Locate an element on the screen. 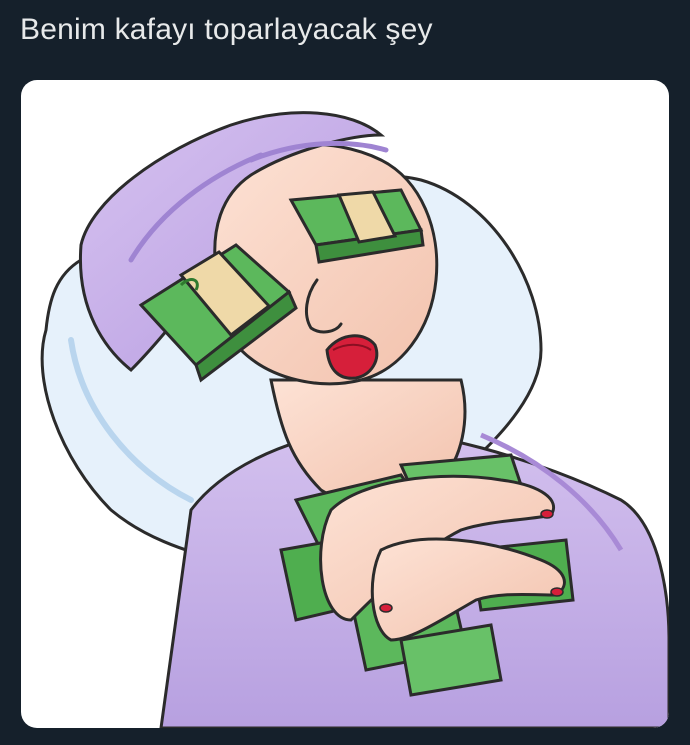 The image size is (690, 745). post-text: Benim kafayı toparlayacak şey is located at coordinates (226, 29).